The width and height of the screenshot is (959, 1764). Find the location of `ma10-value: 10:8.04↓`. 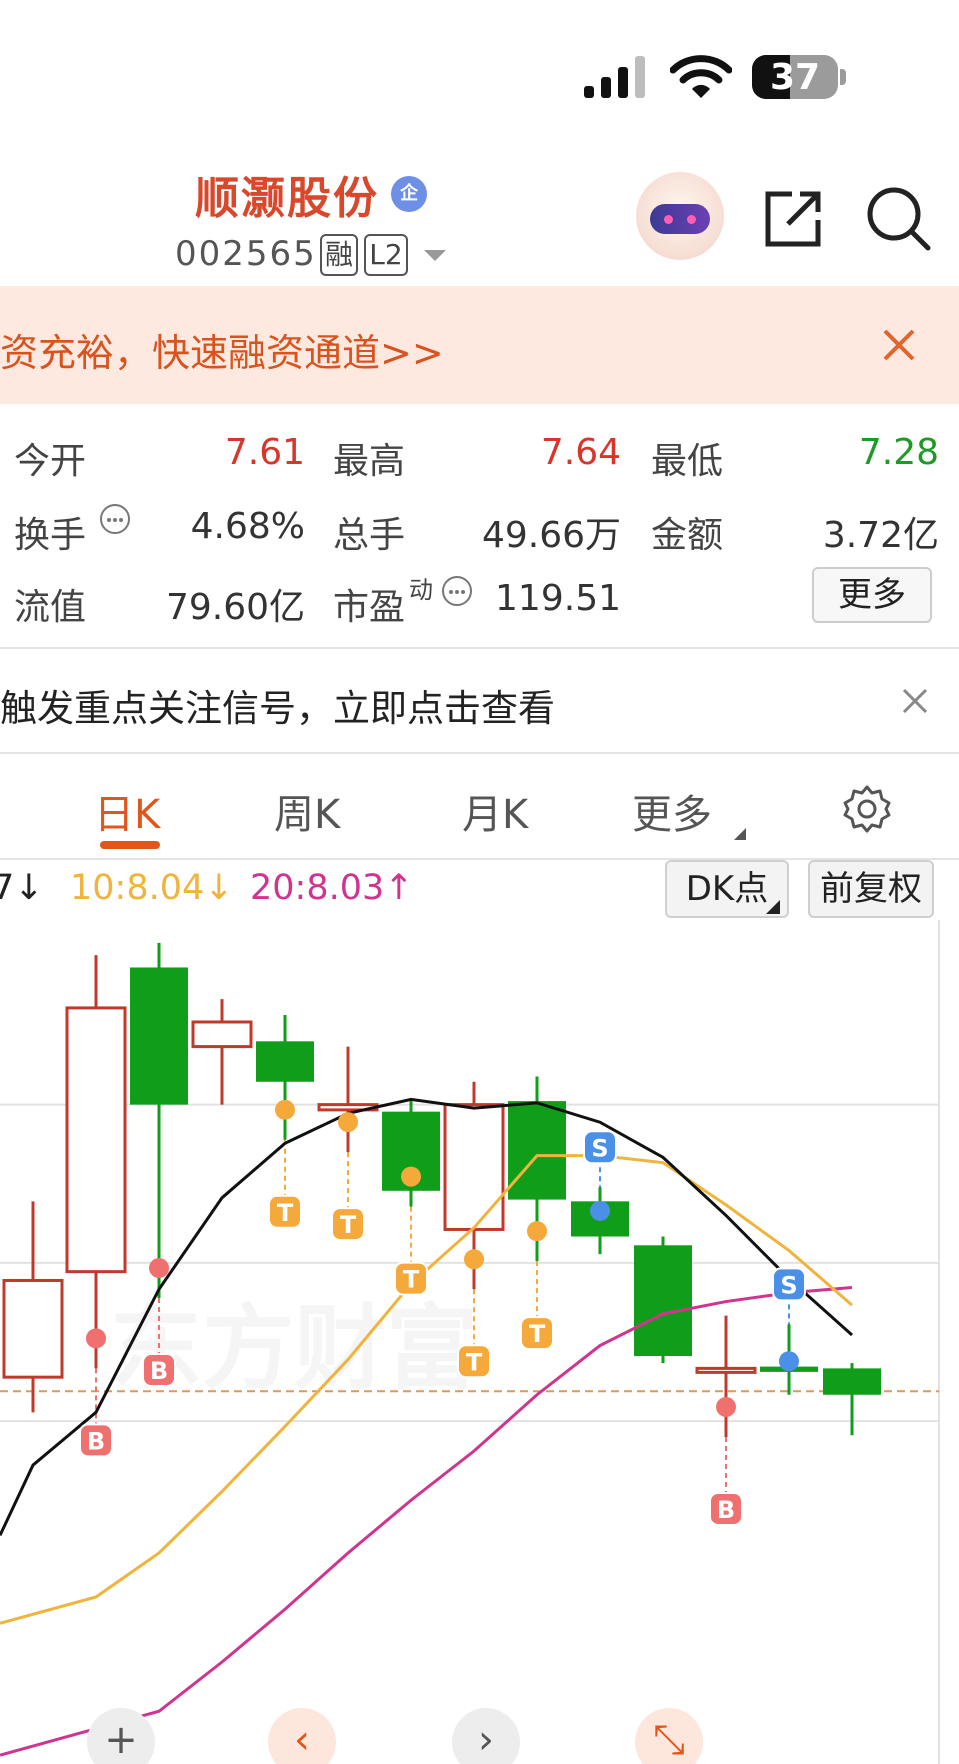

ma10-value: 10:8.04↓ is located at coordinates (152, 888).